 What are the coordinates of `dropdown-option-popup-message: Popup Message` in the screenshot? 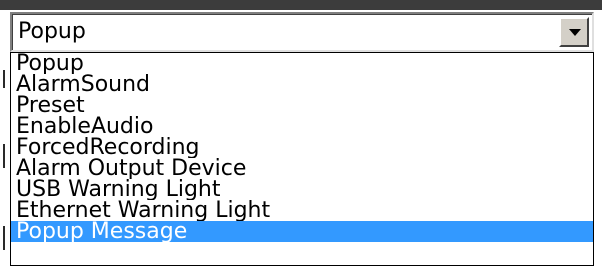 It's located at (302, 231).